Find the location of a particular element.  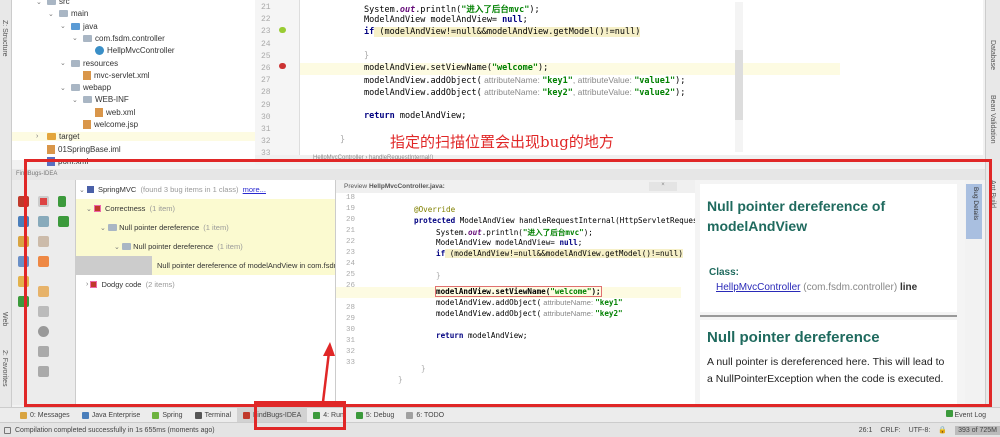

line-number: 24 is located at coordinates (266, 44).